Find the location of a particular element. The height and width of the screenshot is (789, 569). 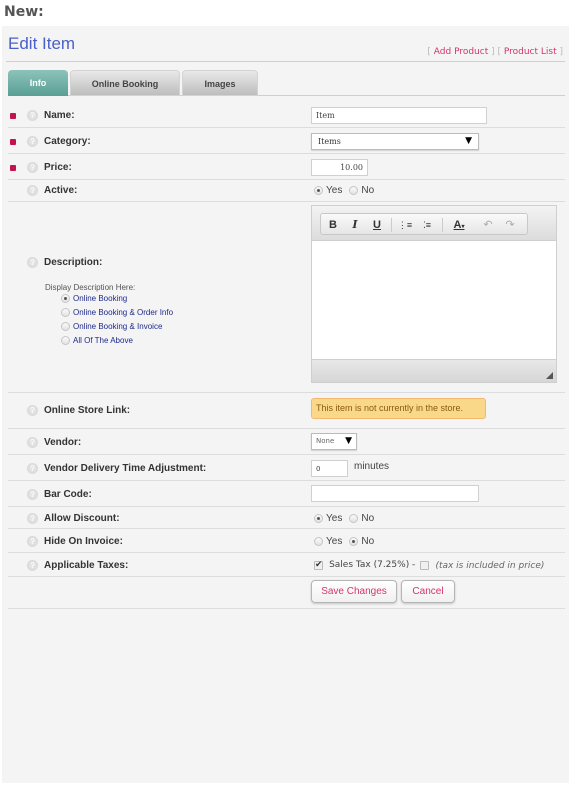

display-option: All Of The Above is located at coordinates (97, 341).